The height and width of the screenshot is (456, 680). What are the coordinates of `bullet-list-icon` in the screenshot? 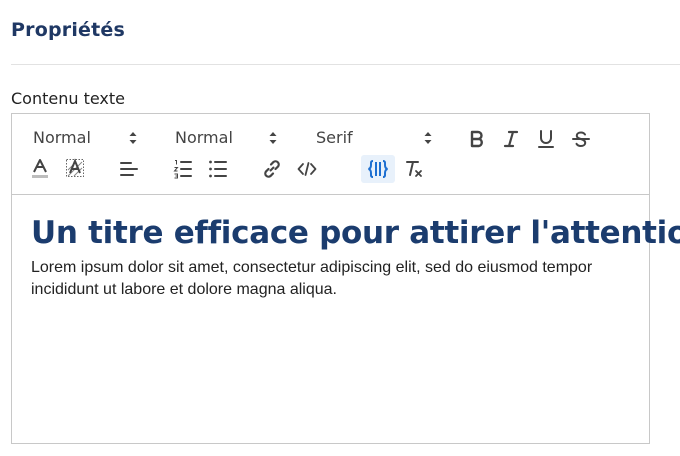 It's located at (218, 169).